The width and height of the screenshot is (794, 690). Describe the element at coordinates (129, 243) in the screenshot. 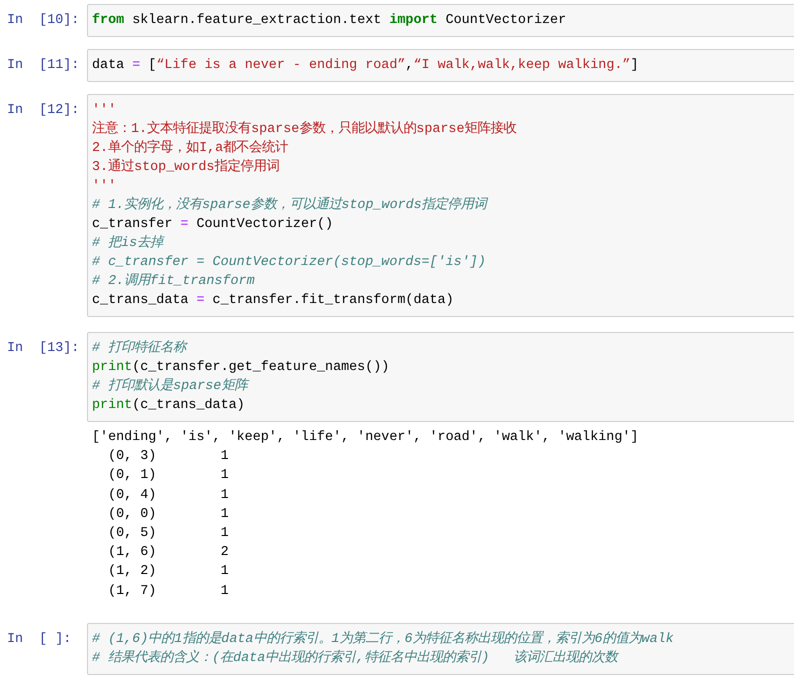

I see `code-line: # 把is去掉` at that location.